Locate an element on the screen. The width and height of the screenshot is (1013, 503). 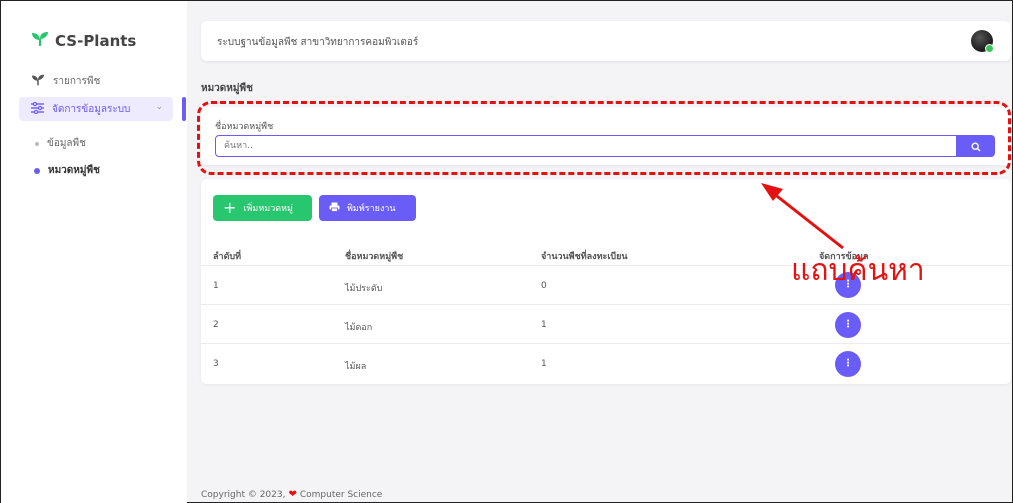
table-cell-no: 3 is located at coordinates (216, 364).